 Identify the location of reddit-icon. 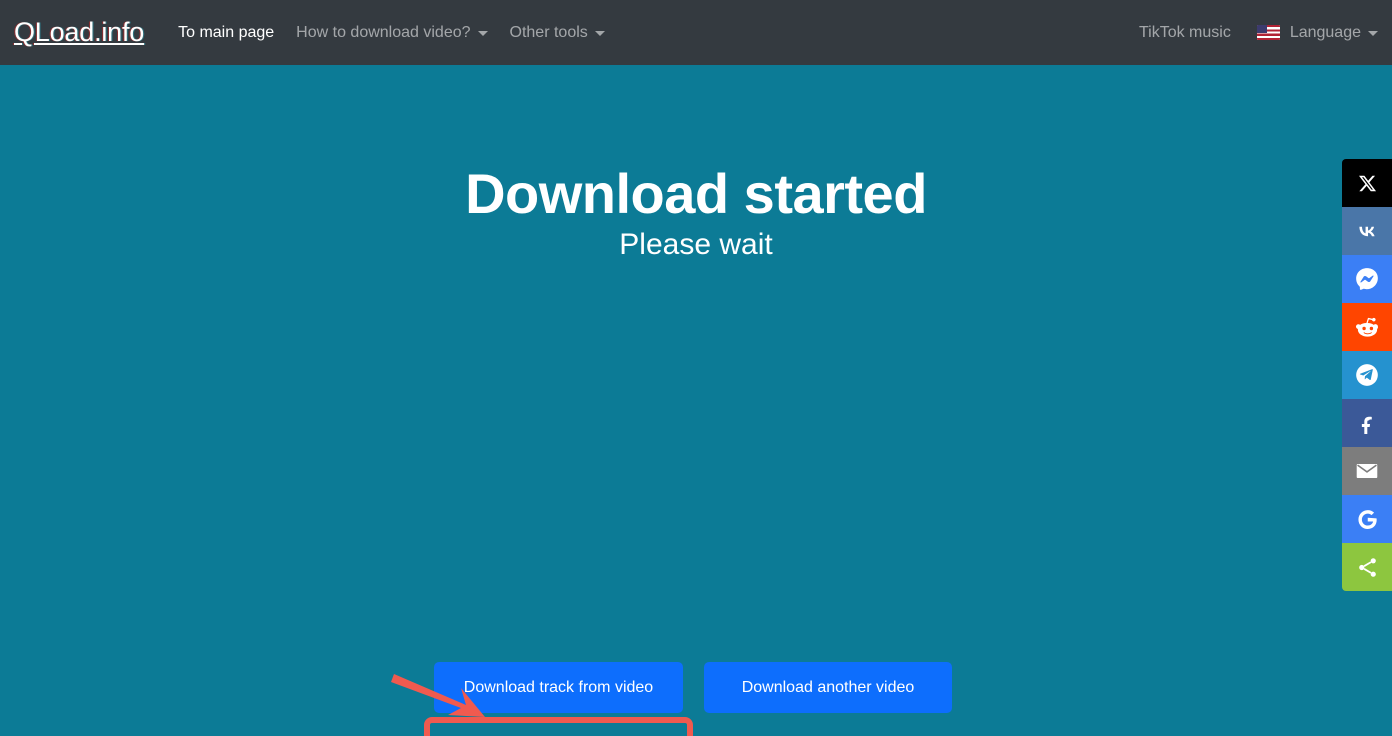
(1366, 327).